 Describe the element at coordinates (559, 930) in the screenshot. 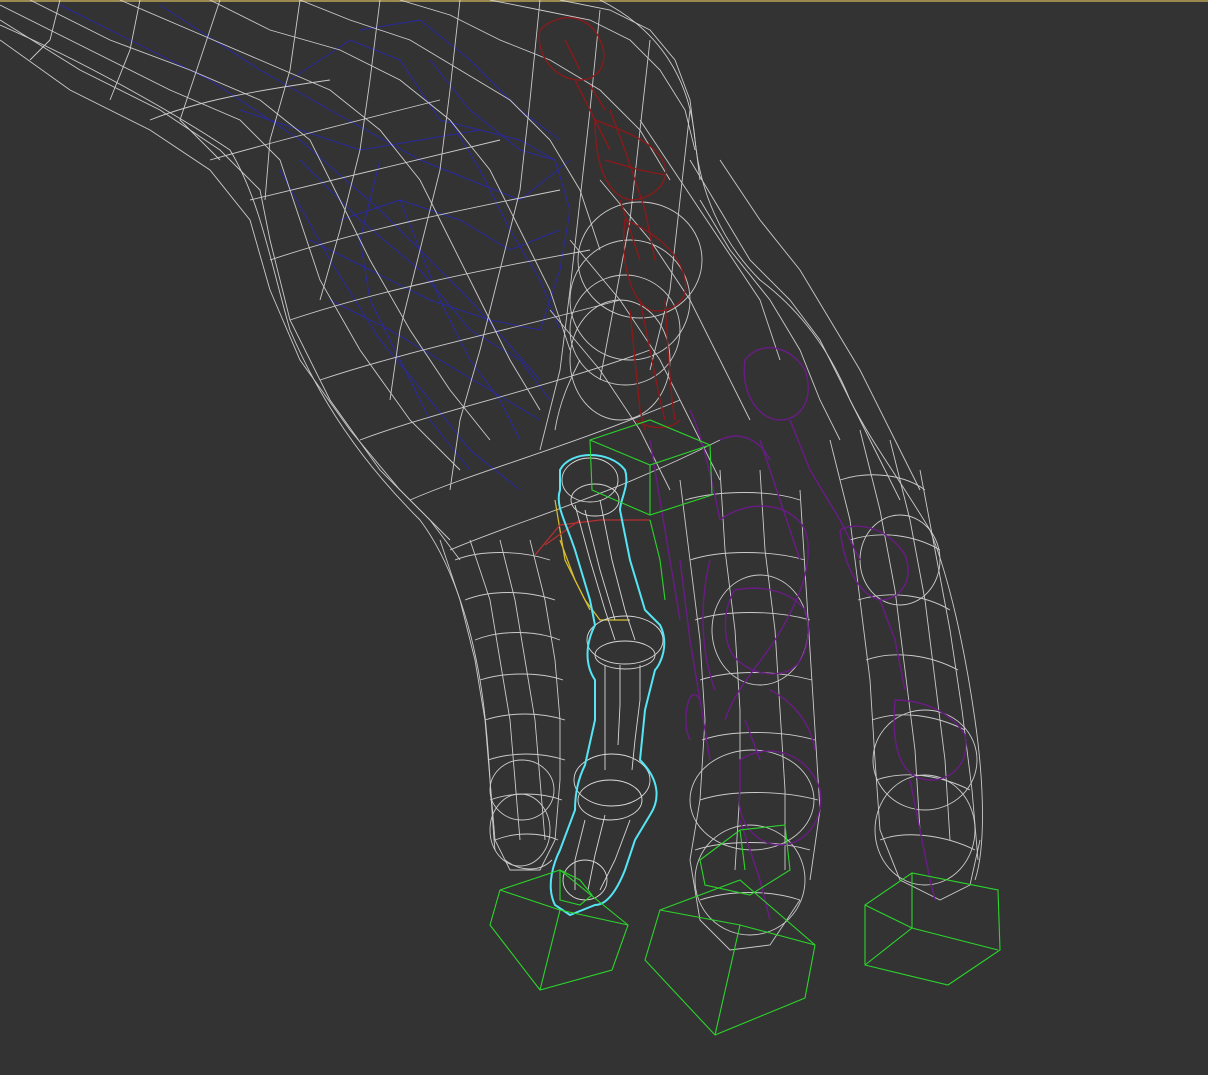

I see `index-tip-helper` at that location.